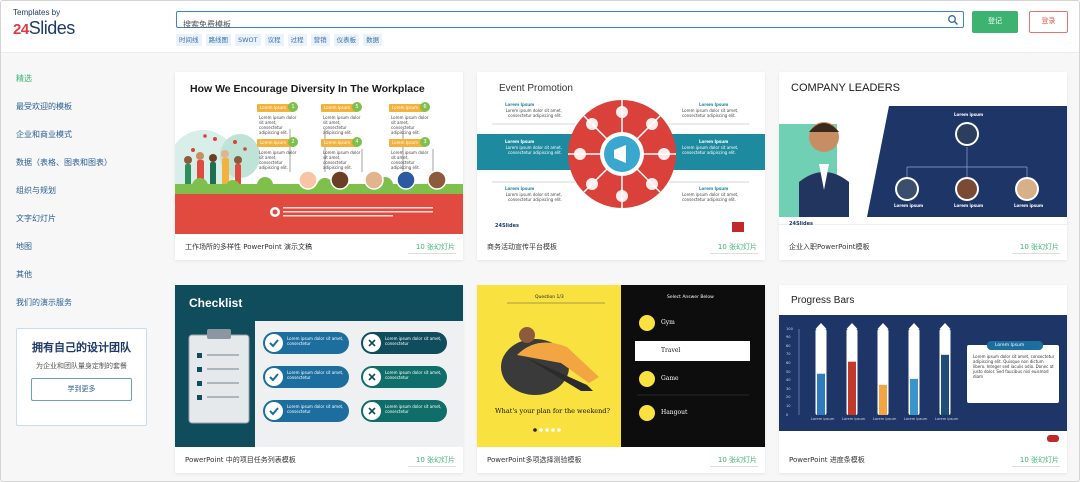 Image resolution: width=1080 pixels, height=482 pixels. What do you see at coordinates (883, 399) in the screenshot?
I see `bar-fill` at bounding box center [883, 399].